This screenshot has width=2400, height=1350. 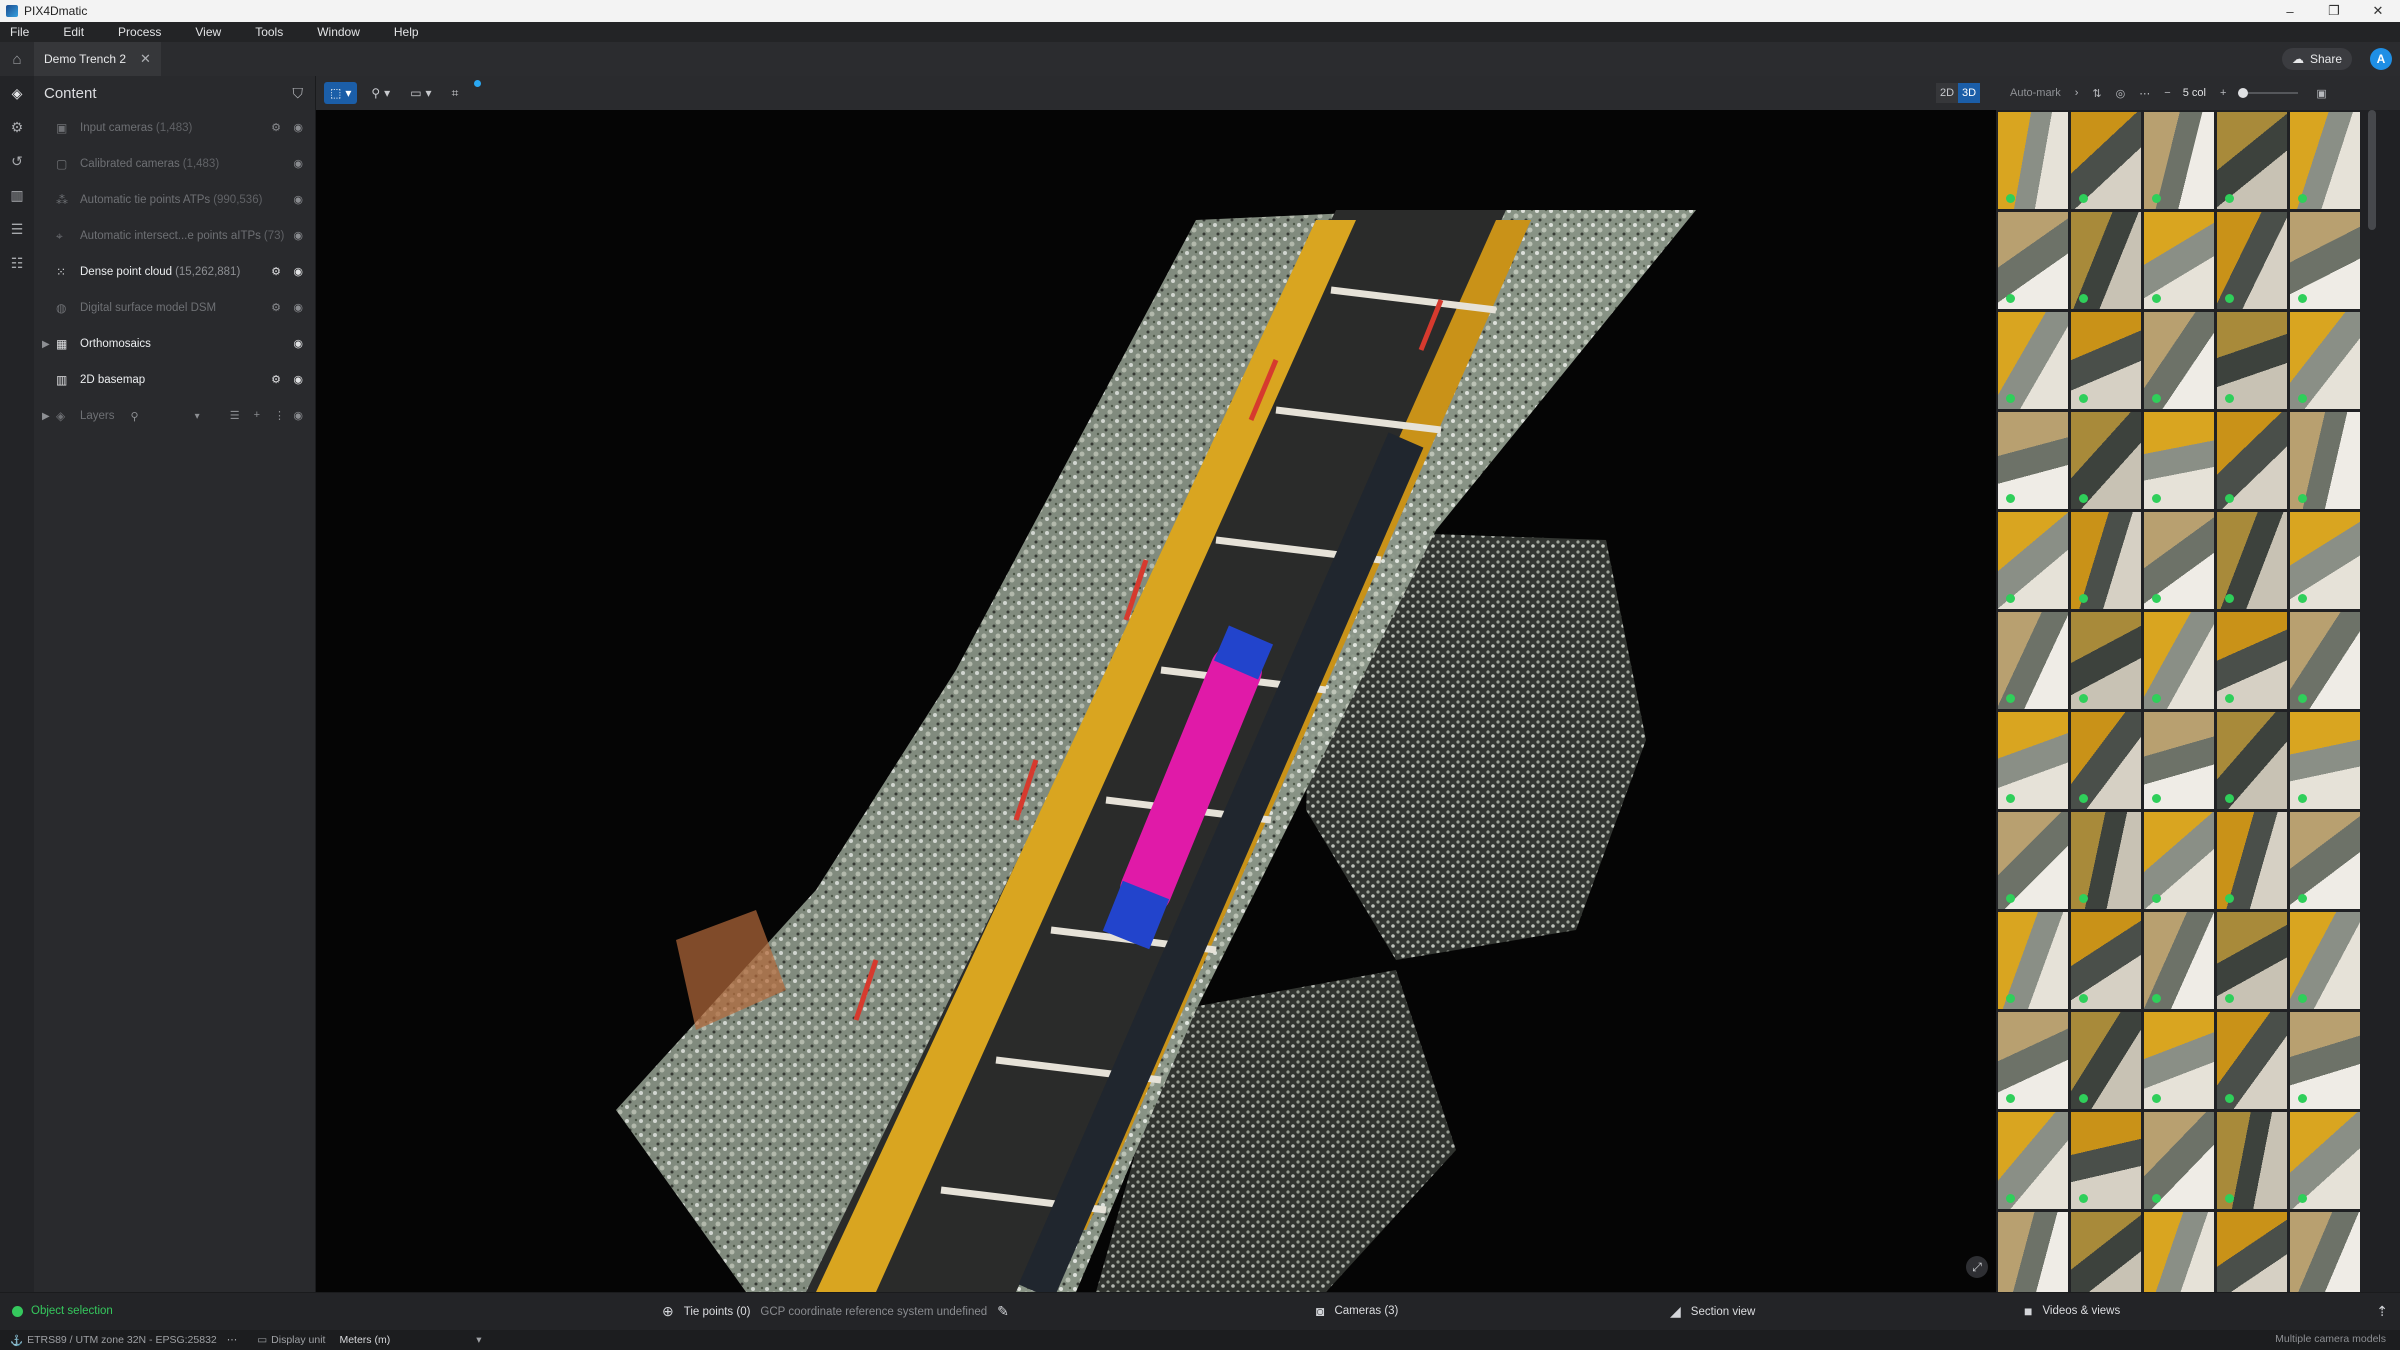 I want to click on panel-layout-icon: ▣, so click(x=2321, y=93).